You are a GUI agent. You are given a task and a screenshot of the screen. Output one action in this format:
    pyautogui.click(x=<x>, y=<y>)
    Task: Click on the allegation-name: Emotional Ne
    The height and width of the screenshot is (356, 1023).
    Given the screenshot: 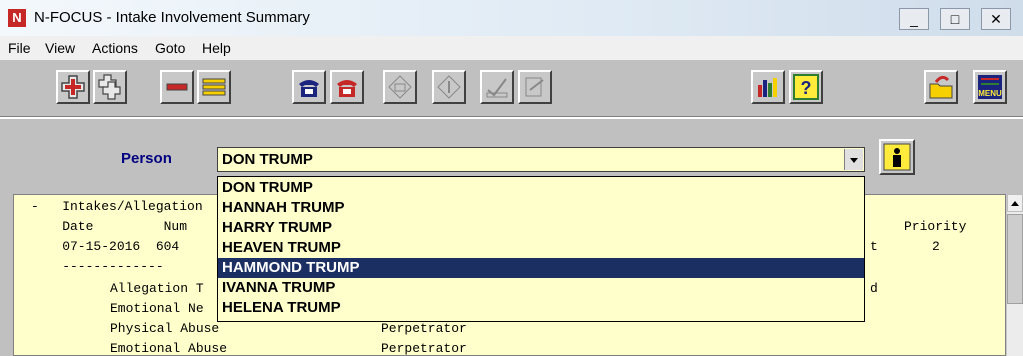 What is the action you would take?
    pyautogui.click(x=157, y=308)
    